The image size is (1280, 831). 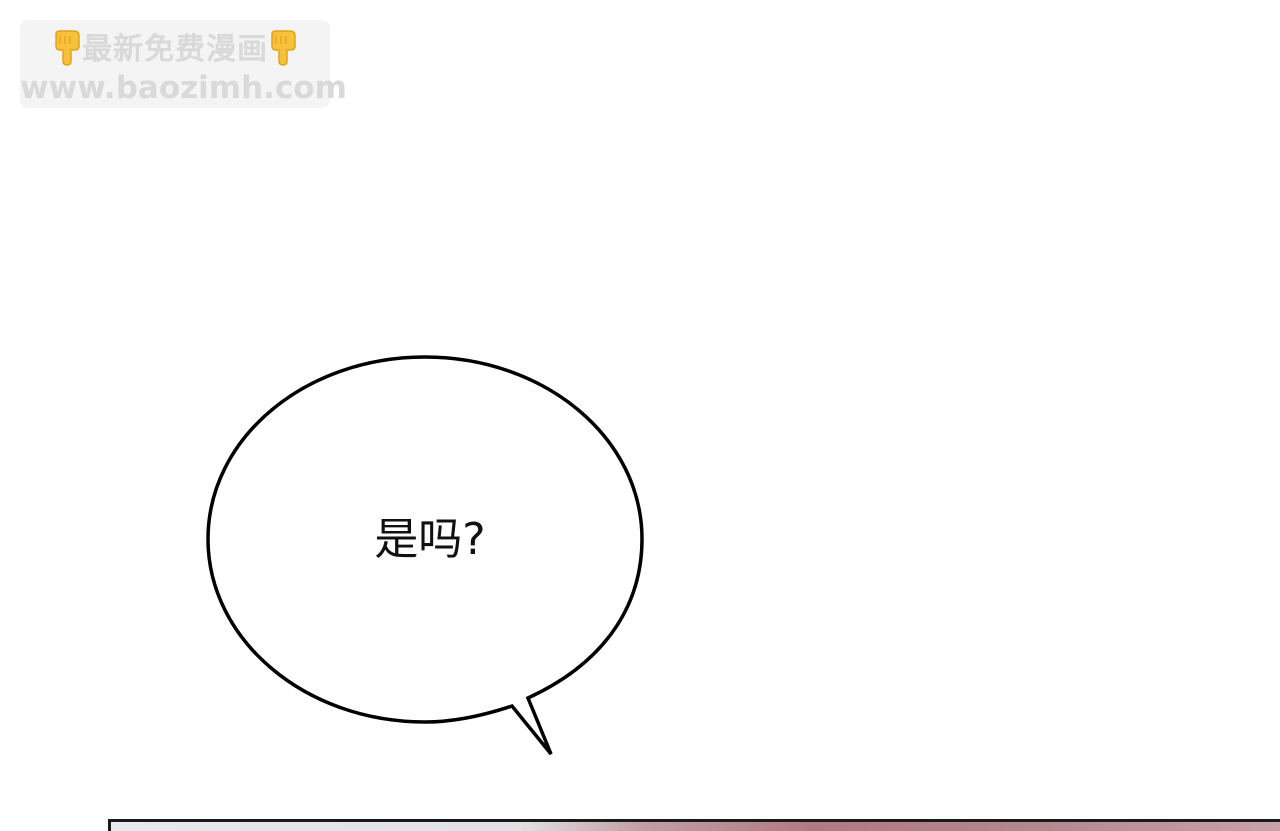 I want to click on next-comic-panel-edge, so click(x=694, y=825).